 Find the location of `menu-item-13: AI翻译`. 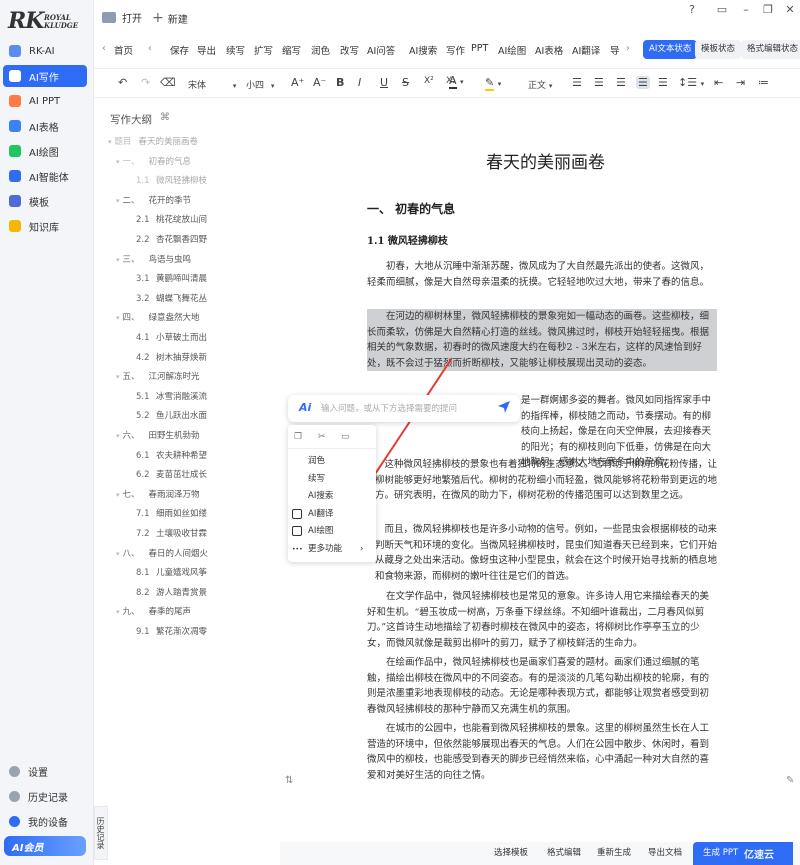

menu-item-13: AI翻译 is located at coordinates (586, 50).